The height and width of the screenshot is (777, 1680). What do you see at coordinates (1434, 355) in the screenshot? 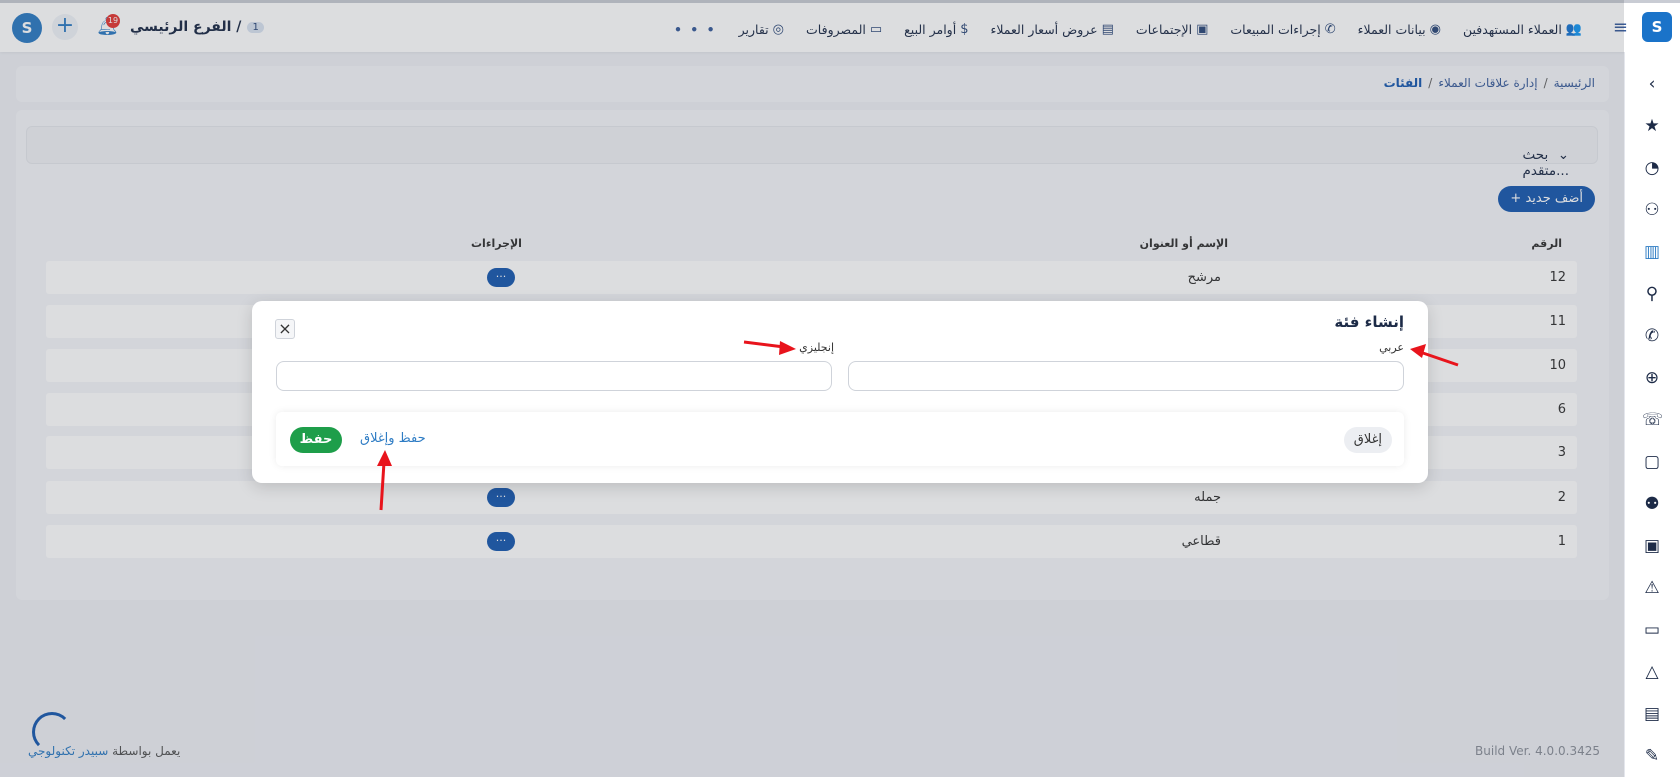
I see `arrow-to-arabic-label` at bounding box center [1434, 355].